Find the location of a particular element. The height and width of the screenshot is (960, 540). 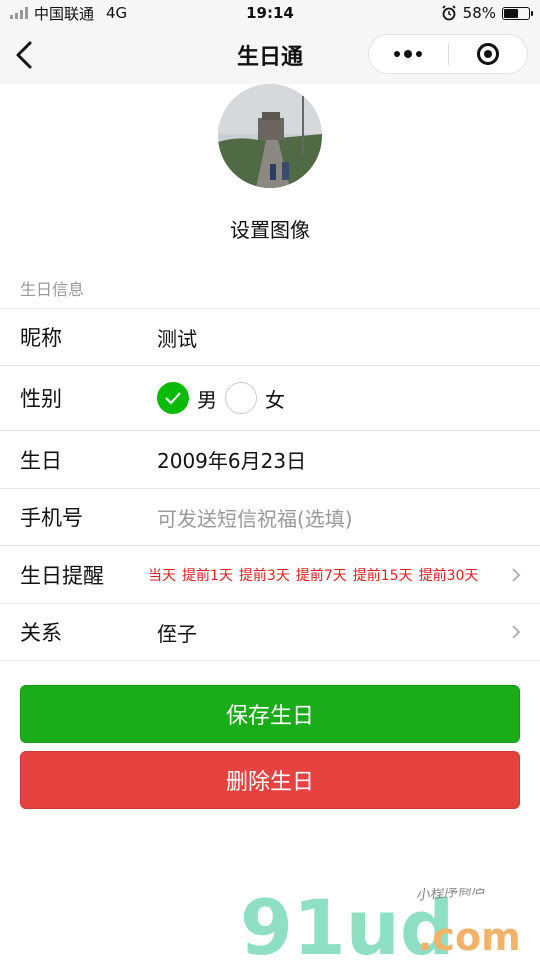

navigation-bar: 生日通 is located at coordinates (270, 55).